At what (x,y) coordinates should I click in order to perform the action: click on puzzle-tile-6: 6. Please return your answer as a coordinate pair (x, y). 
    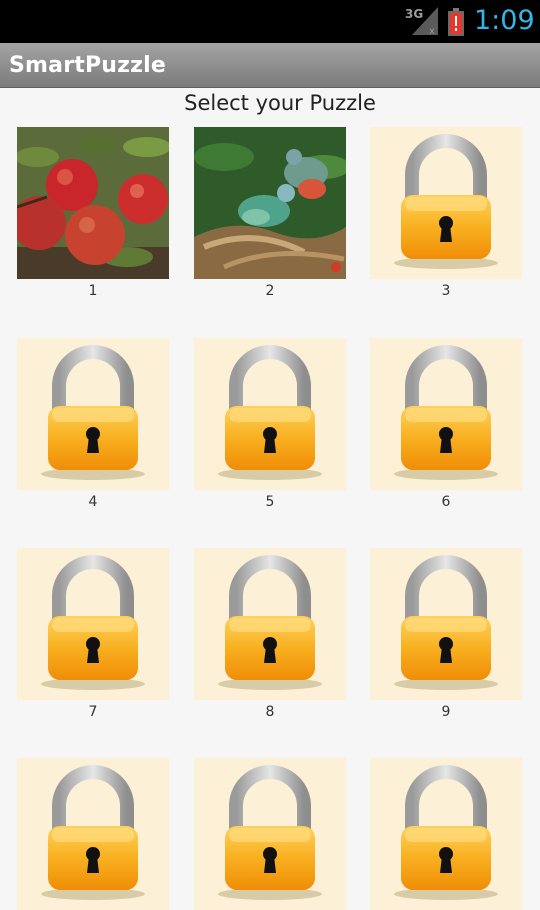
    Looking at the image, I should click on (446, 424).